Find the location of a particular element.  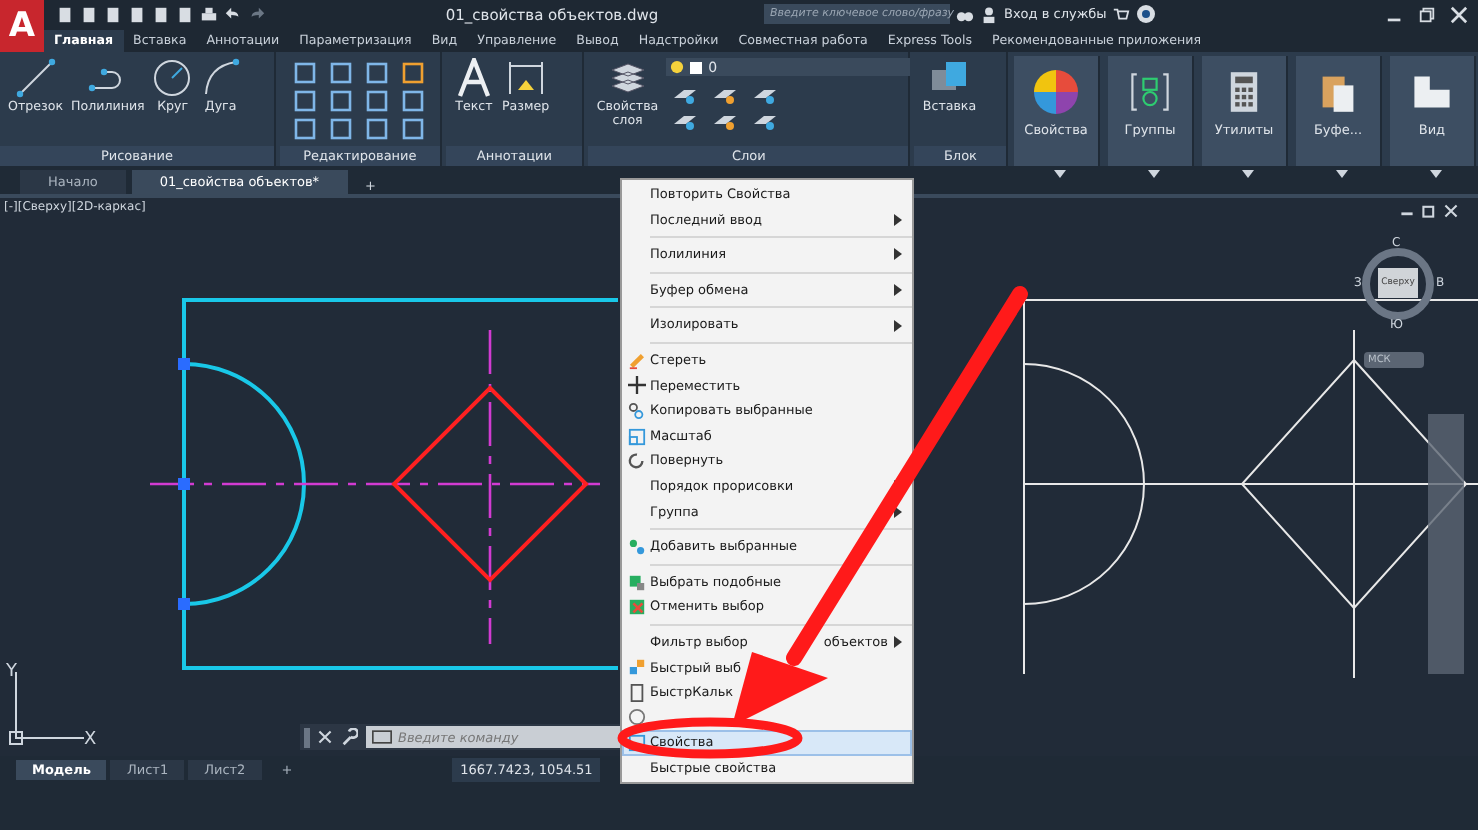

new-icon is located at coordinates (65, 14).